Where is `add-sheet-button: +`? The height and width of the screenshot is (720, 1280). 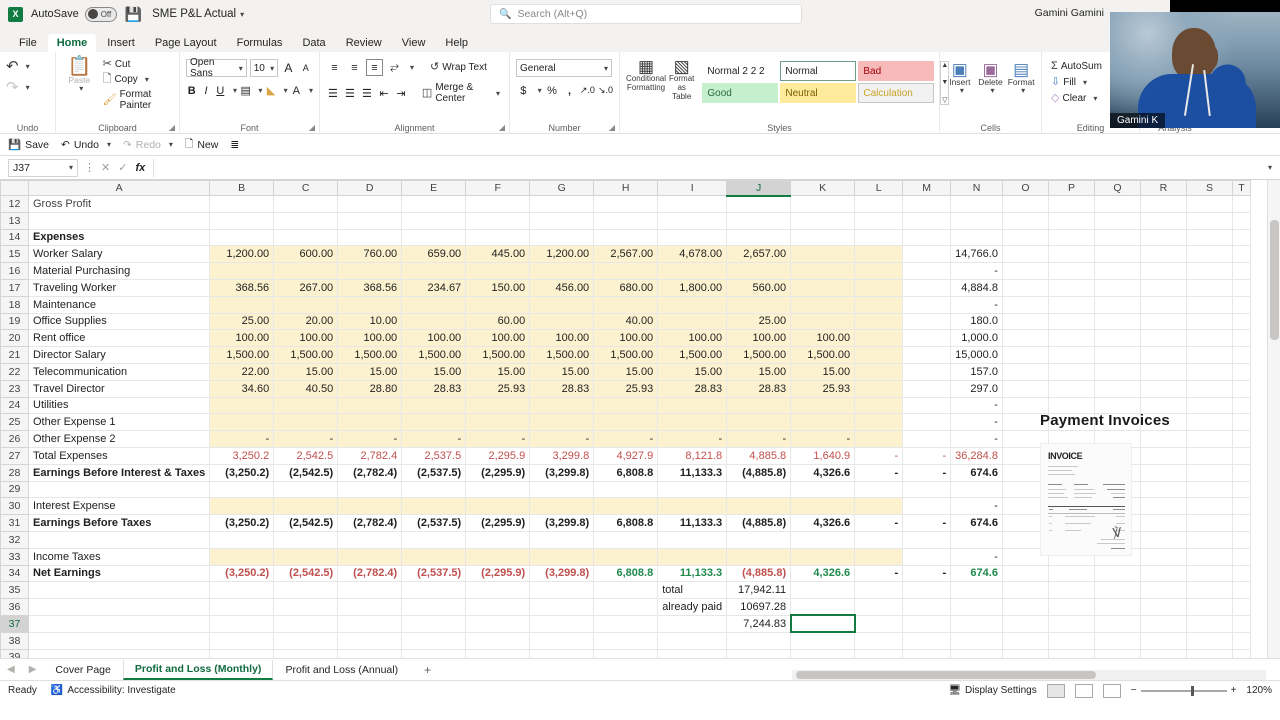 add-sheet-button: + is located at coordinates (427, 670).